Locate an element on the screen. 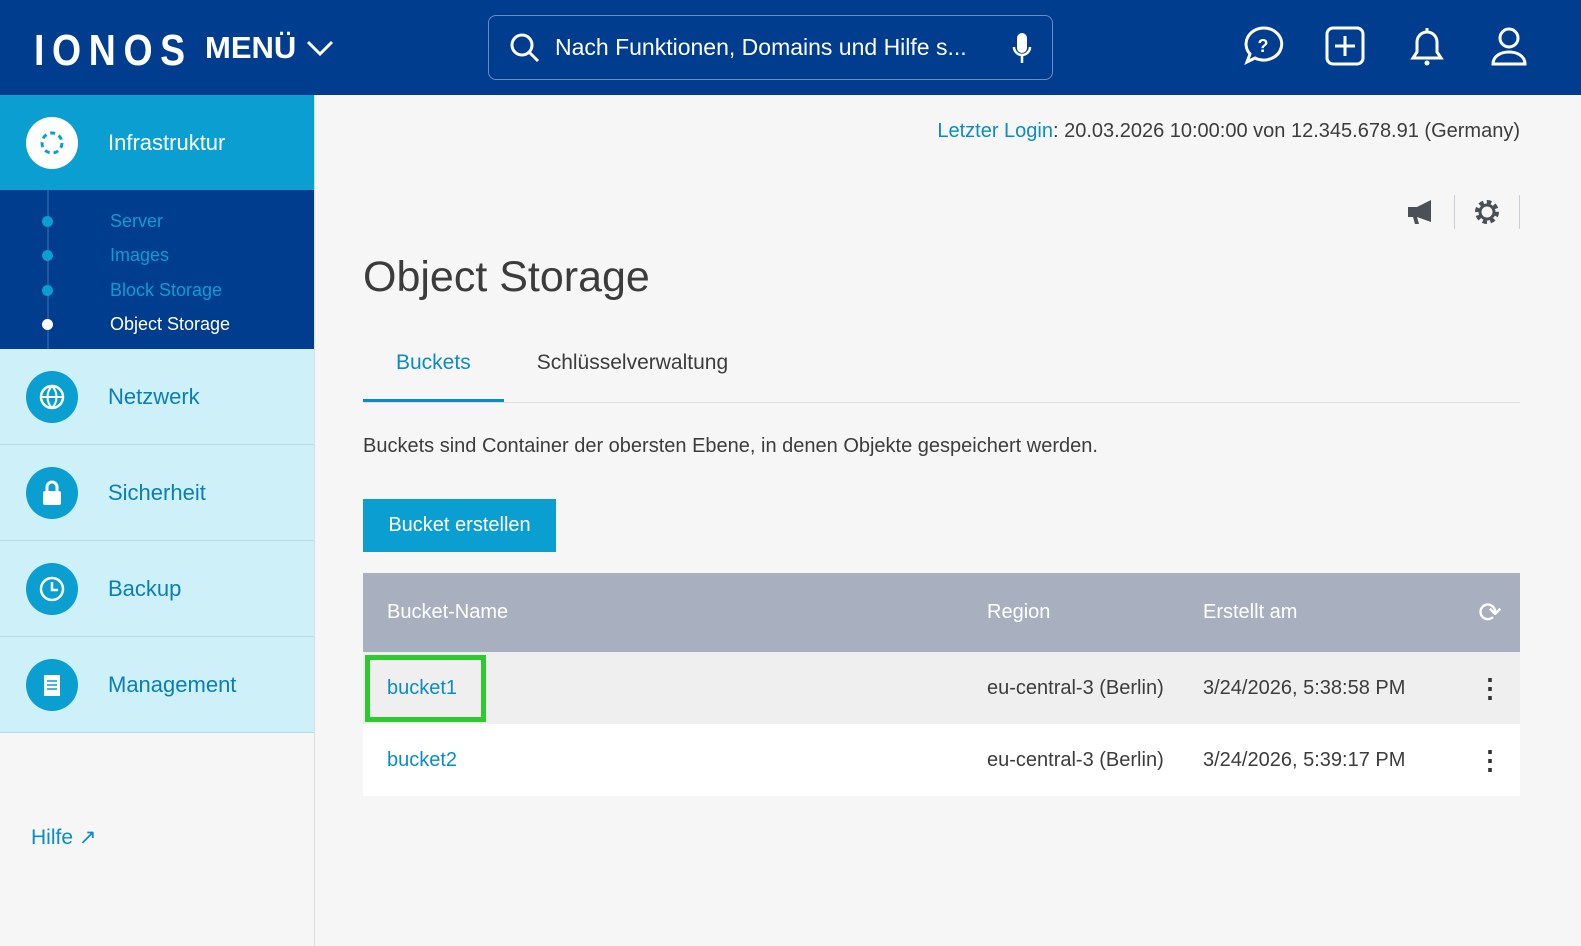  sidebar-item-sicherheit: Sicherheit is located at coordinates (157, 493).